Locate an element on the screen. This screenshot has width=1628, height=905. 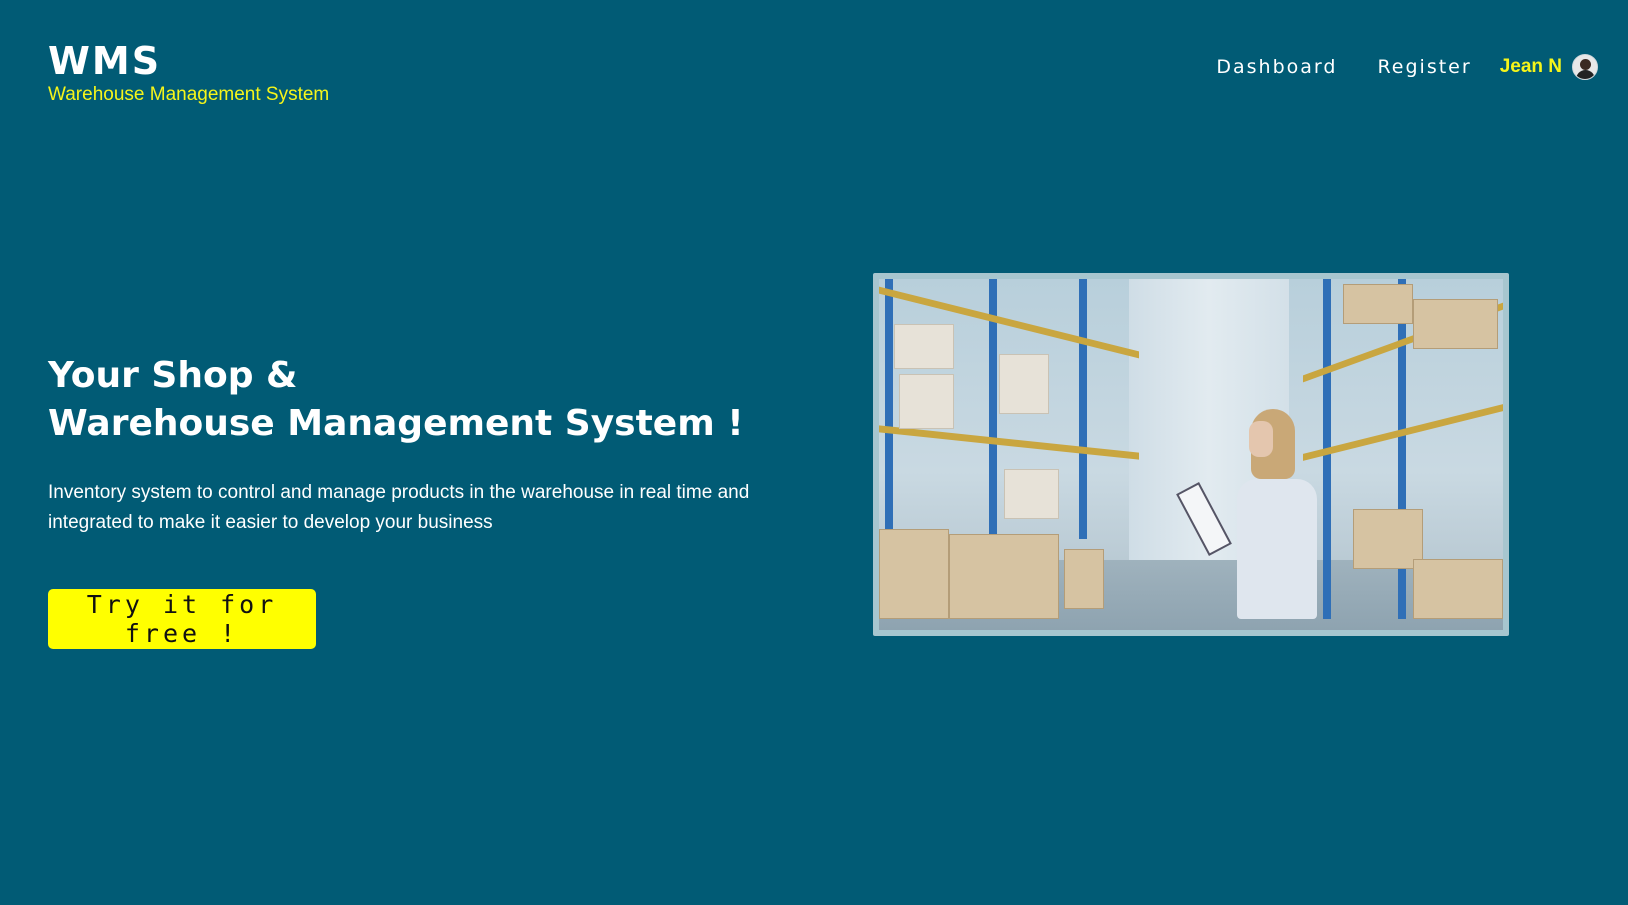
user-menu: Jean N is located at coordinates (1549, 67).